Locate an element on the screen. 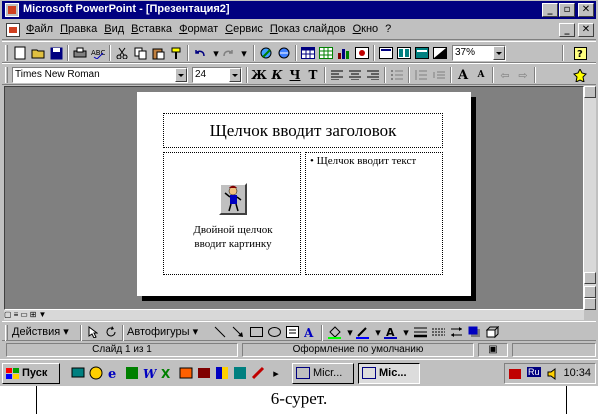 This screenshot has width=598, height=414. rectangle-icon is located at coordinates (256, 332).